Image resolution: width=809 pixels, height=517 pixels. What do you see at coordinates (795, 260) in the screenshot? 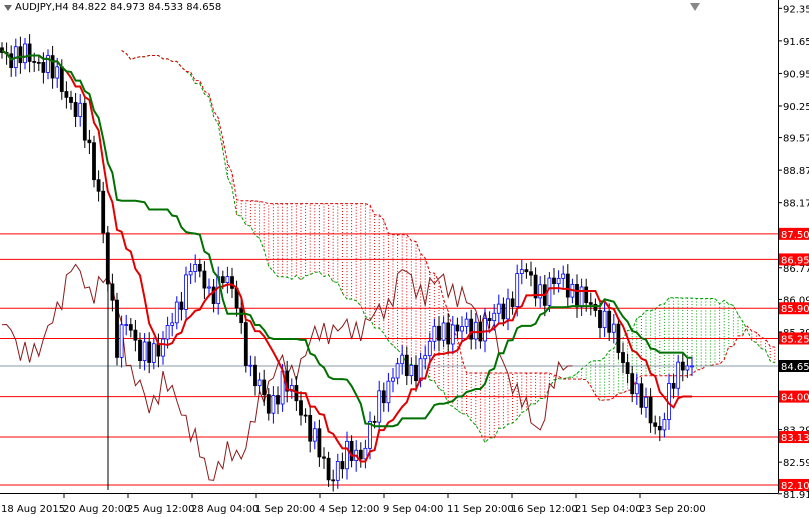
I see `level-label: 86.950` at bounding box center [795, 260].